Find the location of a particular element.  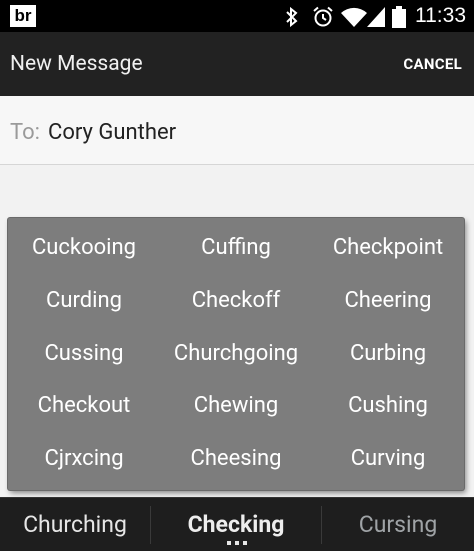

suggestion-option: Churchgoing is located at coordinates (236, 354).